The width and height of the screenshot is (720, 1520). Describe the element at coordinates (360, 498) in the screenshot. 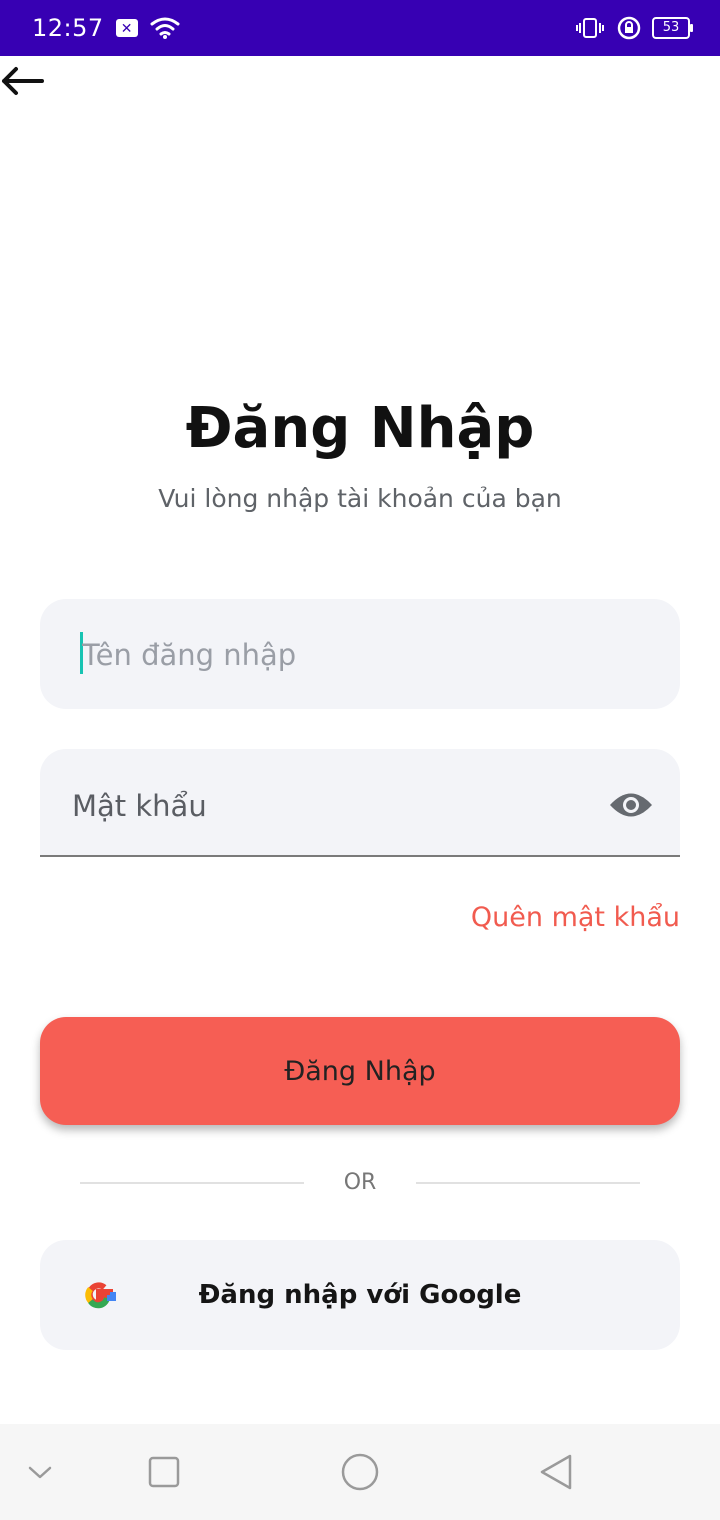

I see `page-subtitle: Vui lòng nhập tài khoản của bạn` at that location.